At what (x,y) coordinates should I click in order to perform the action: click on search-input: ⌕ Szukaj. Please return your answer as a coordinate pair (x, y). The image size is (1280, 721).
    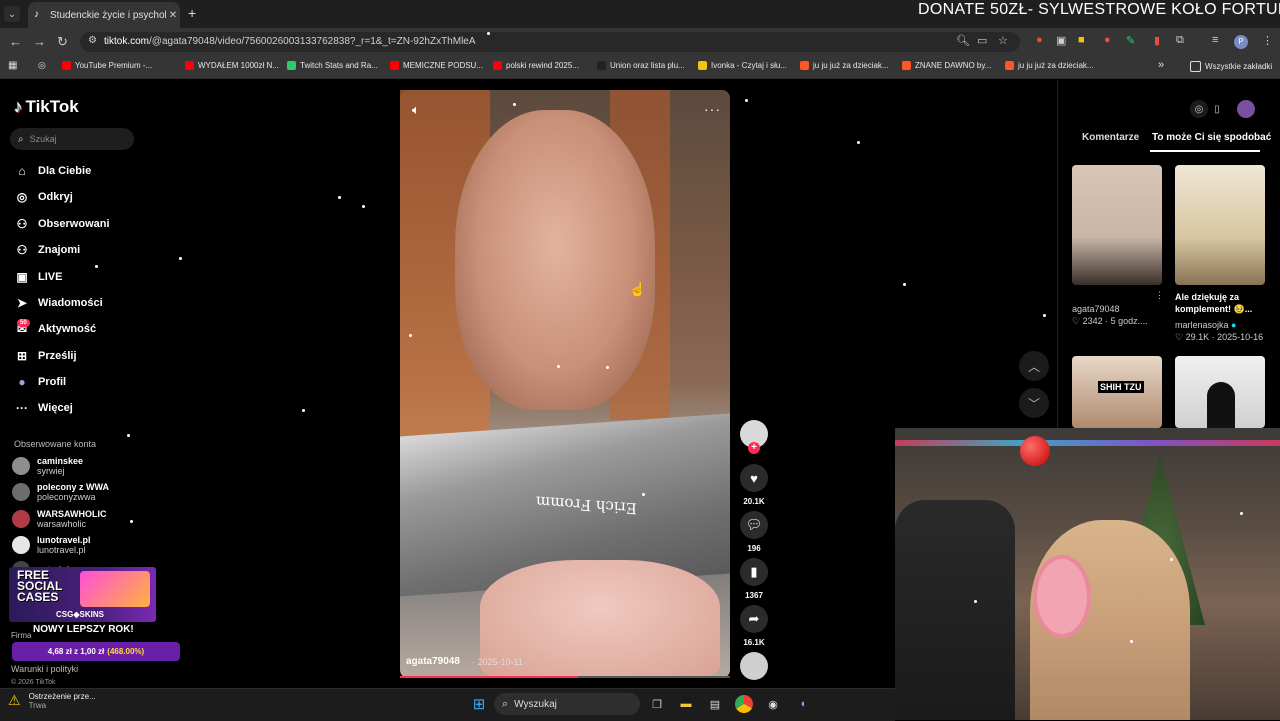
    Looking at the image, I should click on (72, 139).